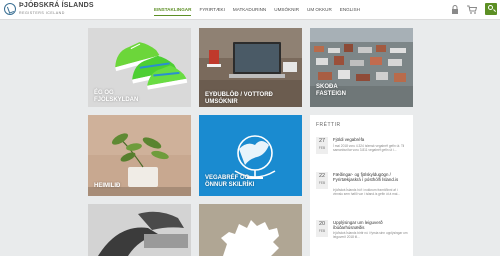 This screenshot has width=500, height=256. I want to click on site-logo: ÞJÓÐSKRÁ ÍSLANDS REGISTERS ICELAND, so click(49, 10).